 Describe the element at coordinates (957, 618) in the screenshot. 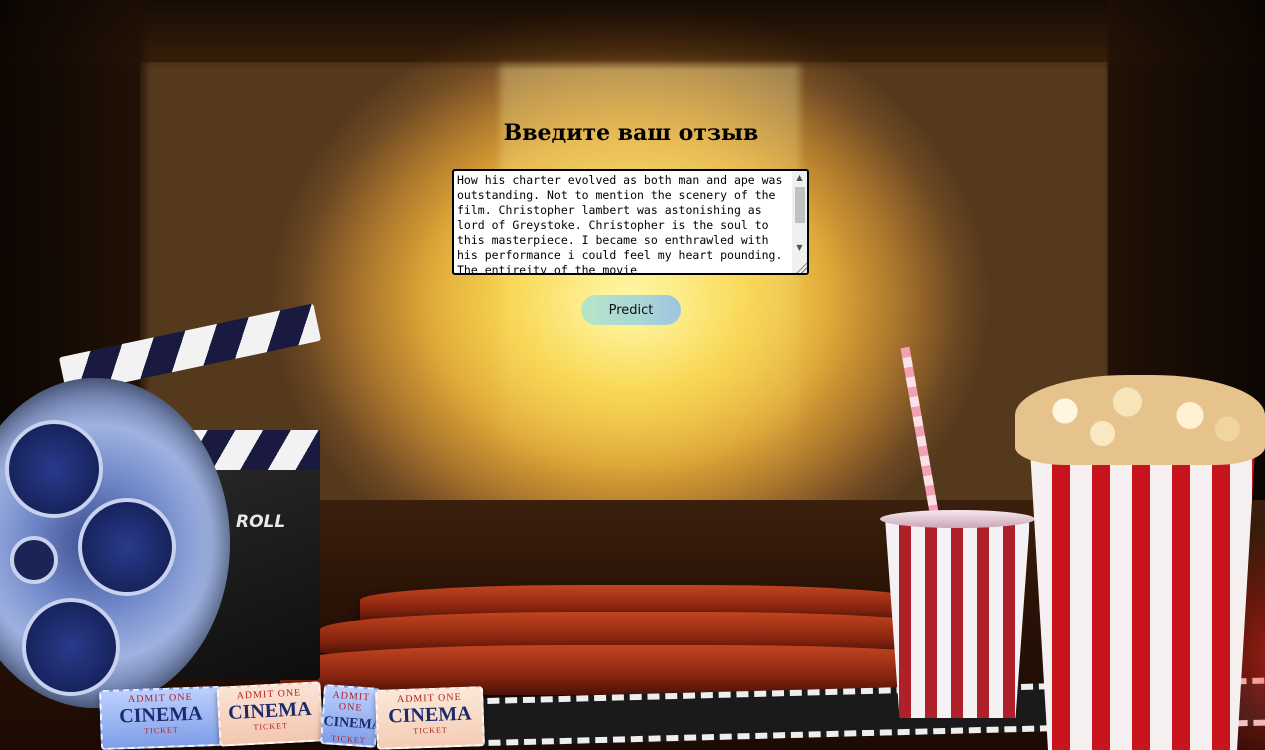

I see `drink-cup-icon` at that location.